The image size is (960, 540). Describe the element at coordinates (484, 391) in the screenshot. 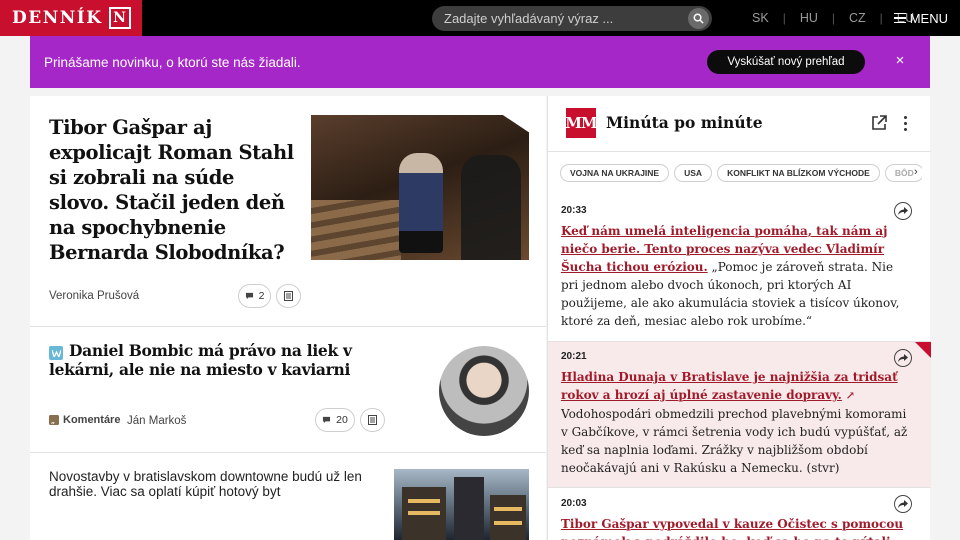

I see `author-photo` at that location.